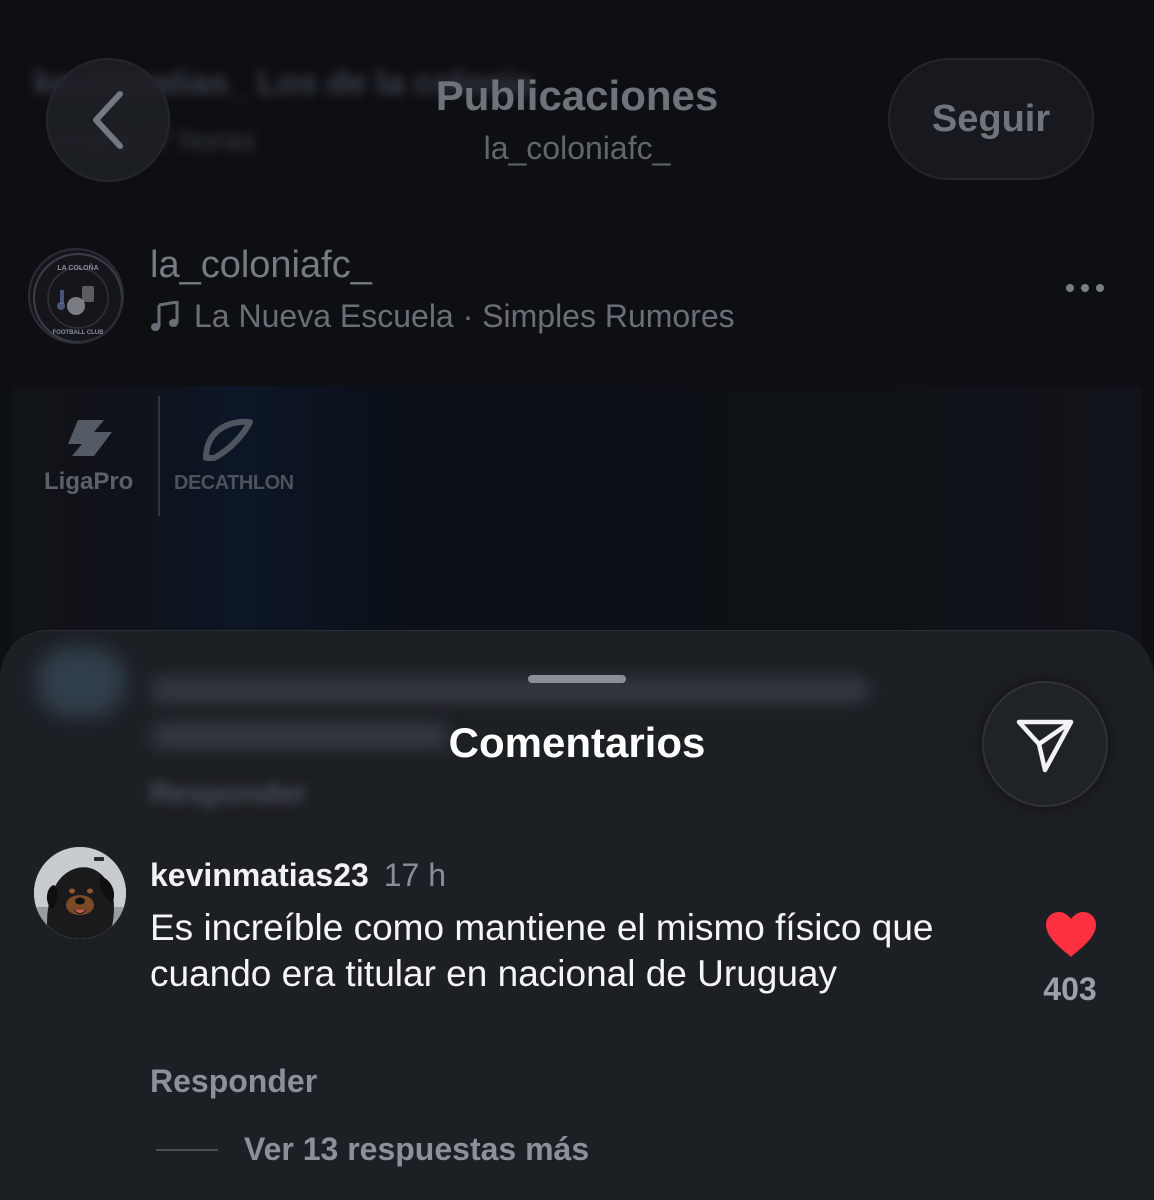 Image resolution: width=1154 pixels, height=1200 pixels. I want to click on music-note-icon, so click(165, 315).